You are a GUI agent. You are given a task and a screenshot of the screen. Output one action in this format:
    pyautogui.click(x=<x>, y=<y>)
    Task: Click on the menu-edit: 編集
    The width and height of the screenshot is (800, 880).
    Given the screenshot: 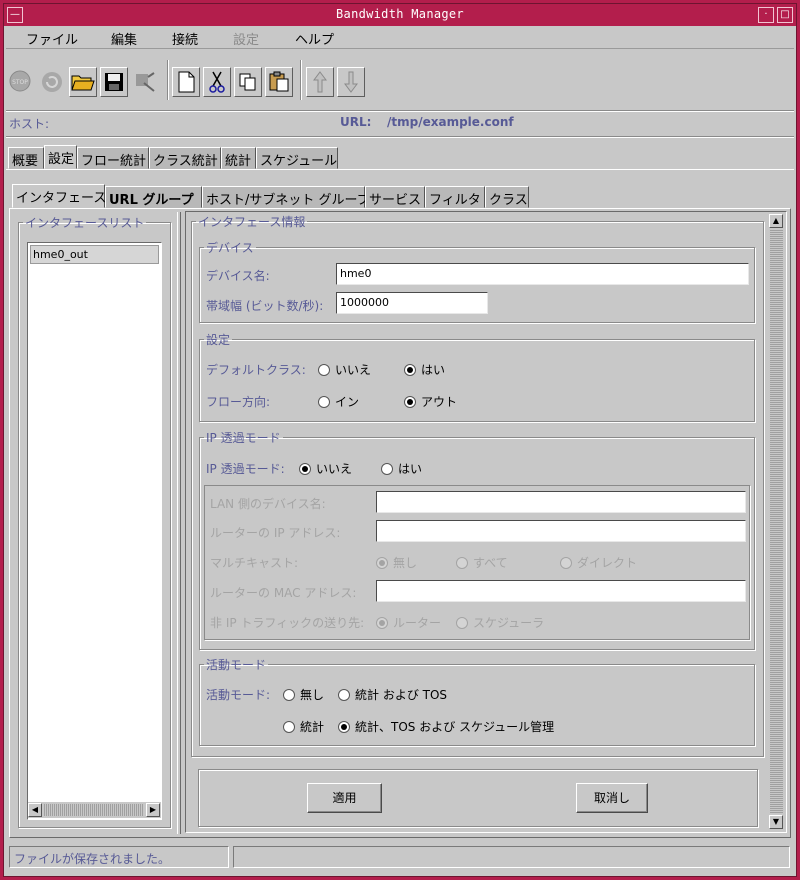 What is the action you would take?
    pyautogui.click(x=124, y=38)
    